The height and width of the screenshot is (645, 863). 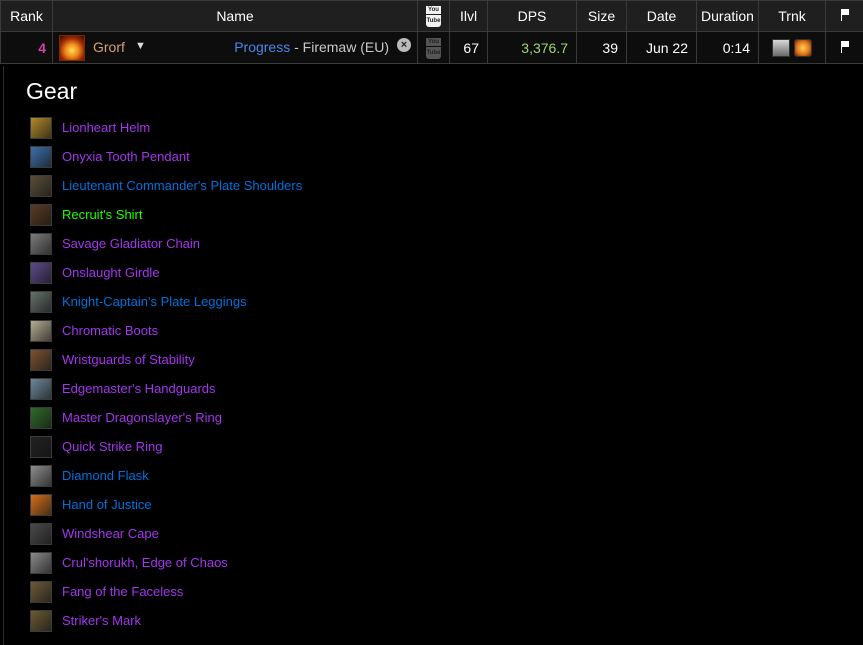 I want to click on header-rank: Rank, so click(x=26, y=16).